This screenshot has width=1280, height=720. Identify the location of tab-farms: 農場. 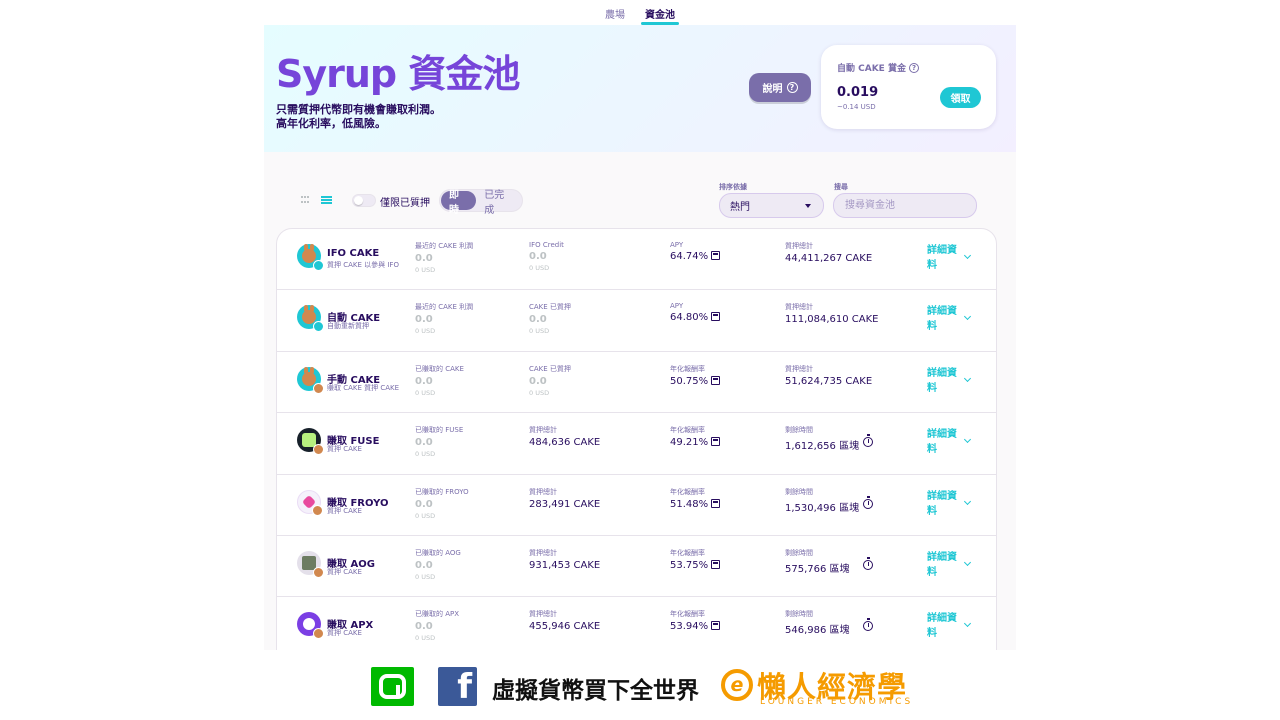
(615, 15).